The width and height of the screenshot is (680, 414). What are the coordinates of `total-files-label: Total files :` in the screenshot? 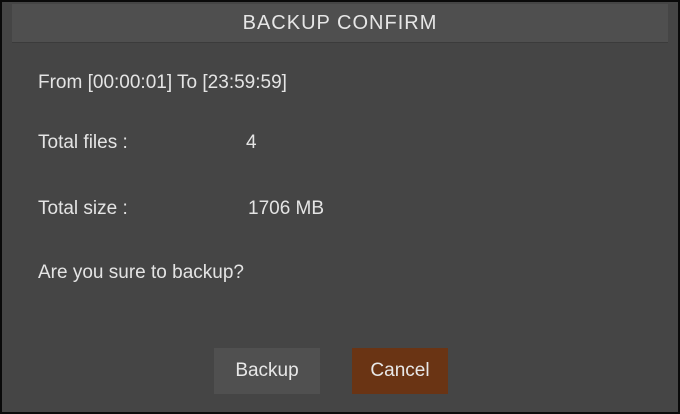 It's located at (83, 142).